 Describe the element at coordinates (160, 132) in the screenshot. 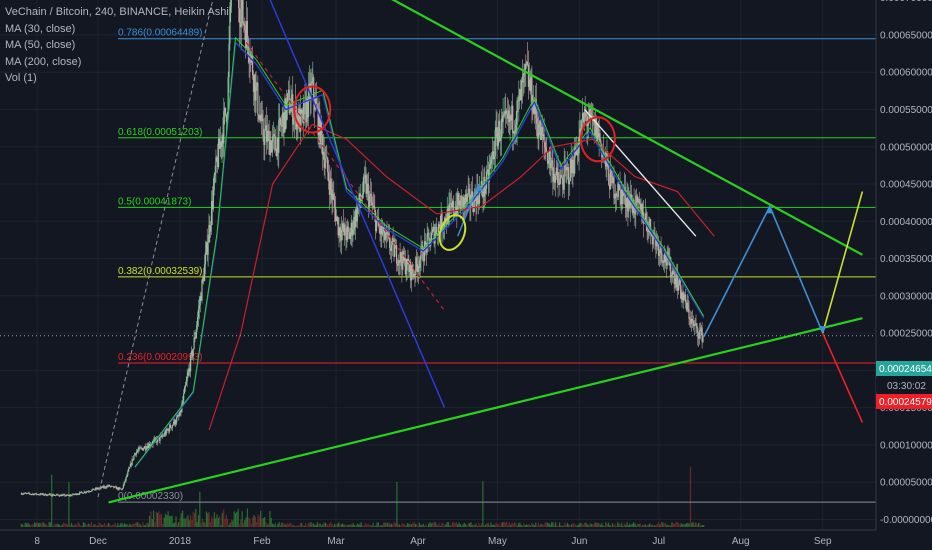

I see `fib-level-label: 0.618(0.00051203)` at that location.